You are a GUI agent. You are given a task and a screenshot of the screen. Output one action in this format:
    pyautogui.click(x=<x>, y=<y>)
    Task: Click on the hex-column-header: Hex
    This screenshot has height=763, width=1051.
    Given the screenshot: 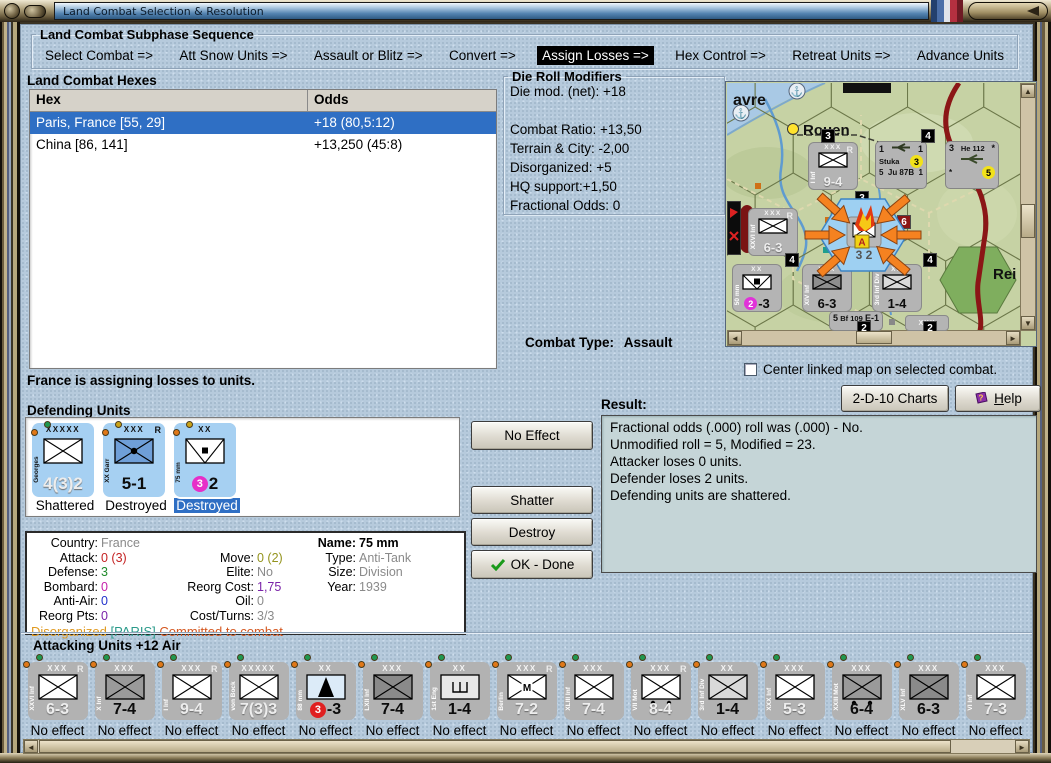 What is the action you would take?
    pyautogui.click(x=169, y=100)
    